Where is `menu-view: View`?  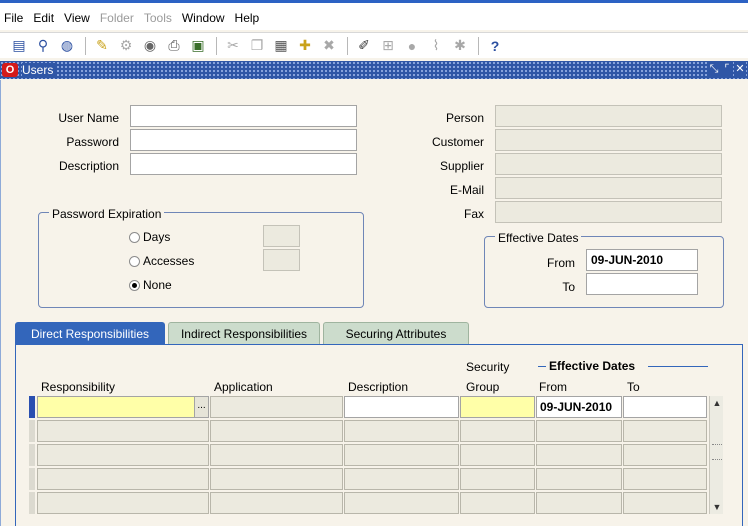 menu-view: View is located at coordinates (77, 18).